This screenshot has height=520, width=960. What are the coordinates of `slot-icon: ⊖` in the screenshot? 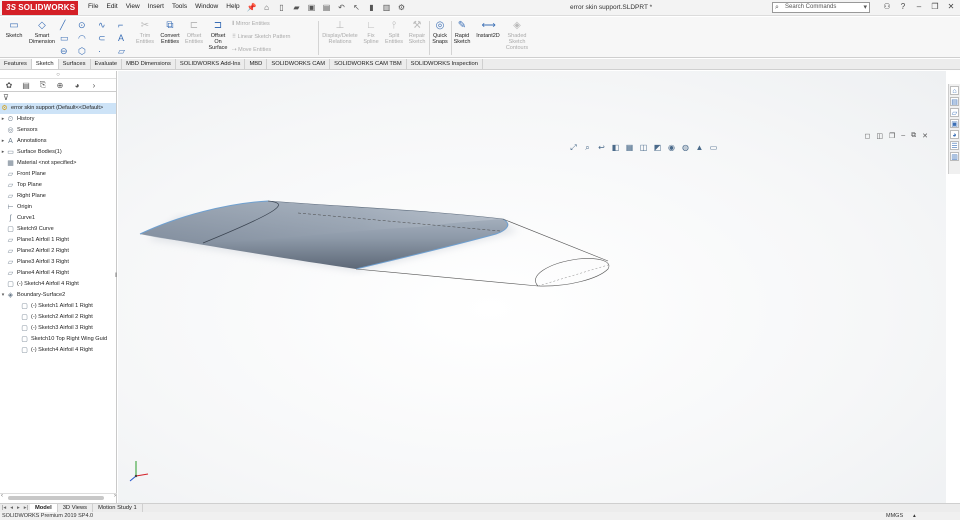 It's located at (64, 51).